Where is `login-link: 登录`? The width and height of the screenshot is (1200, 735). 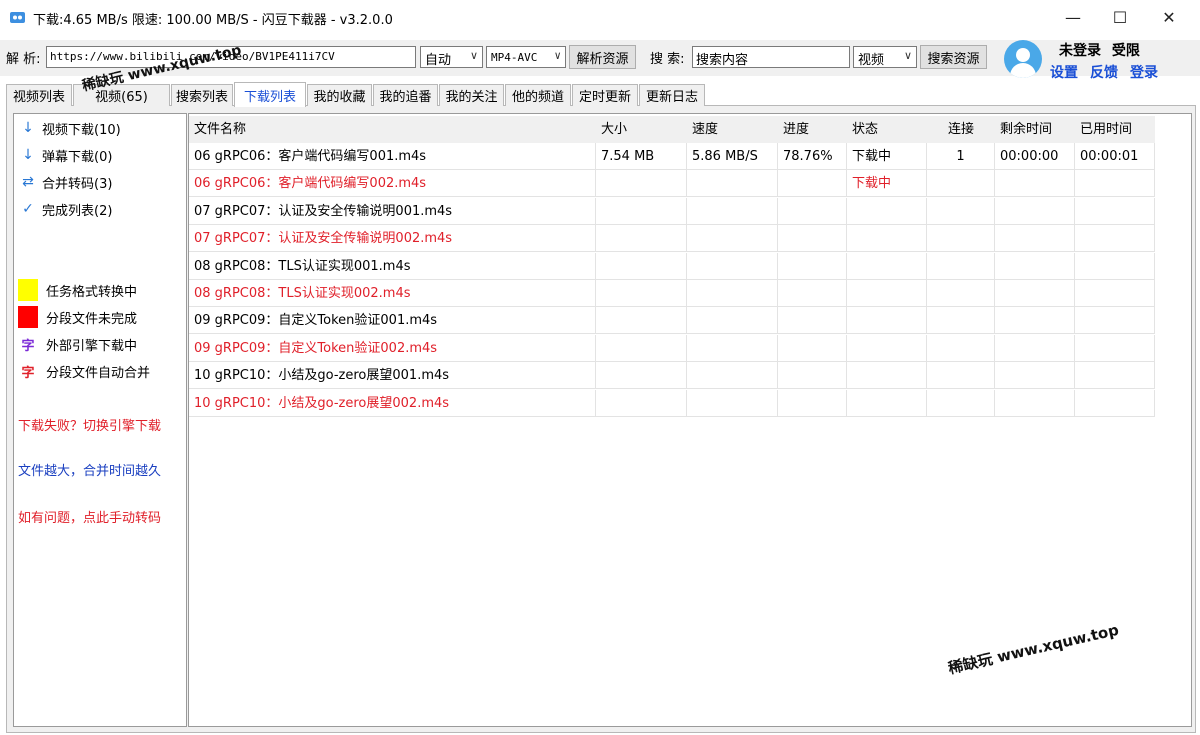
login-link: 登录 is located at coordinates (1144, 72).